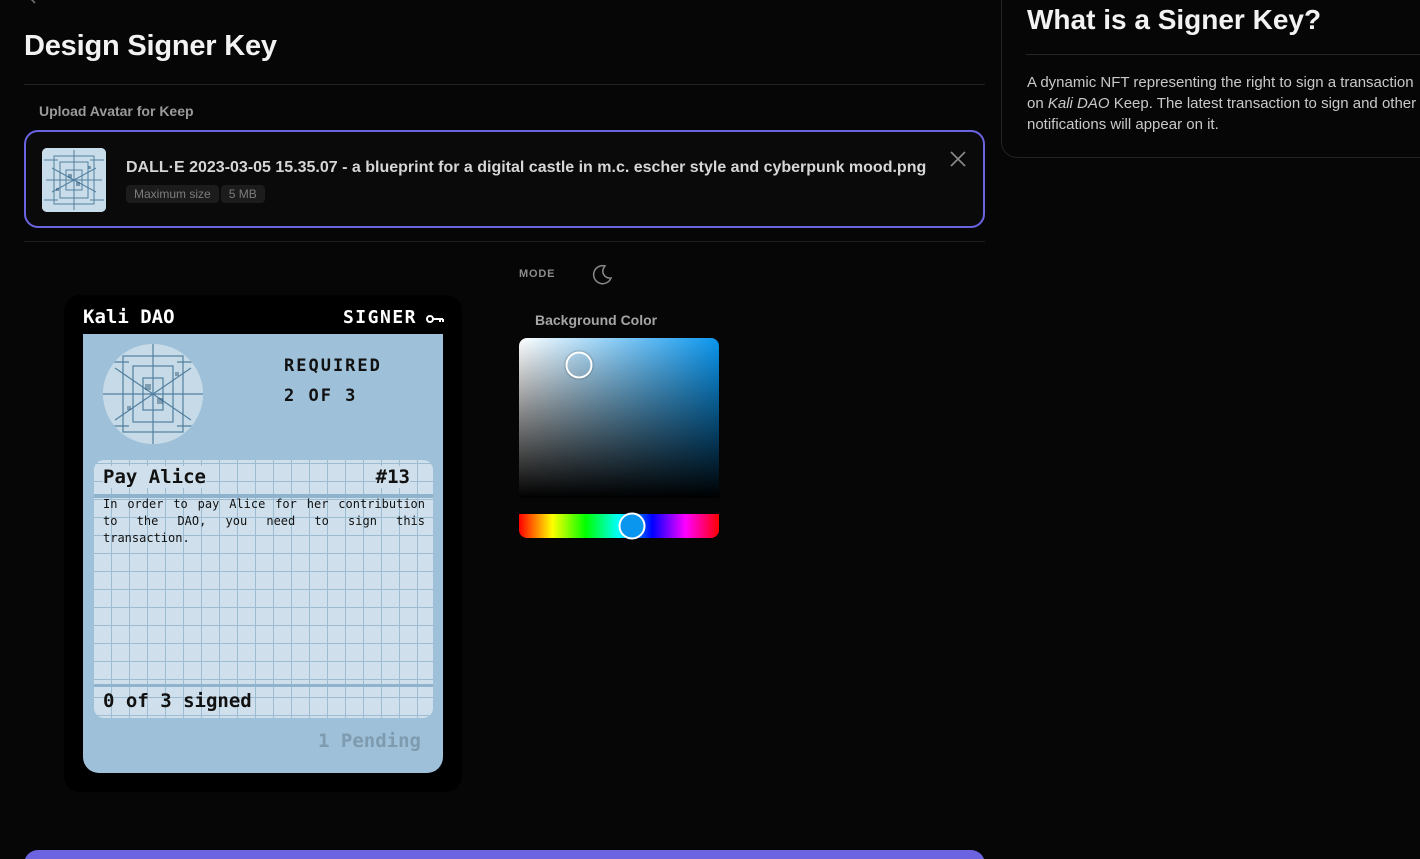 The width and height of the screenshot is (1420, 859). I want to click on max-size-info: Maximum size 5 MB, so click(195, 194).